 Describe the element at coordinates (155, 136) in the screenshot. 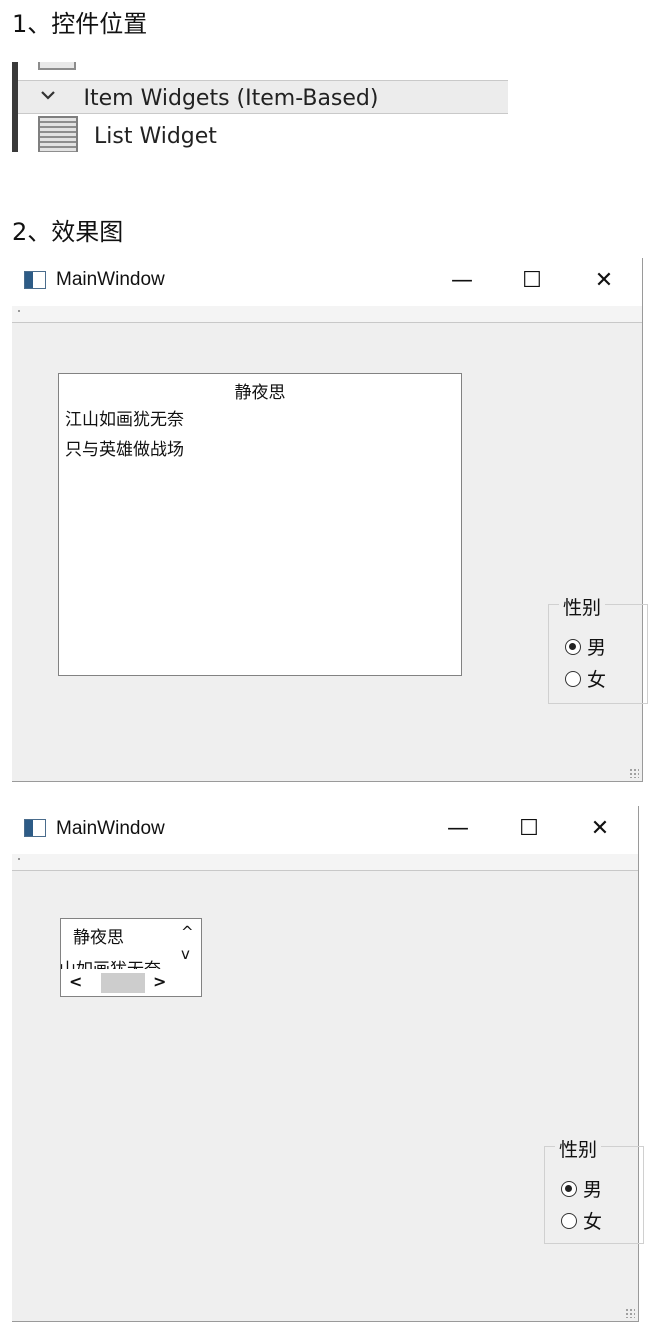

I see `list-widget-item-label: List Widget` at that location.